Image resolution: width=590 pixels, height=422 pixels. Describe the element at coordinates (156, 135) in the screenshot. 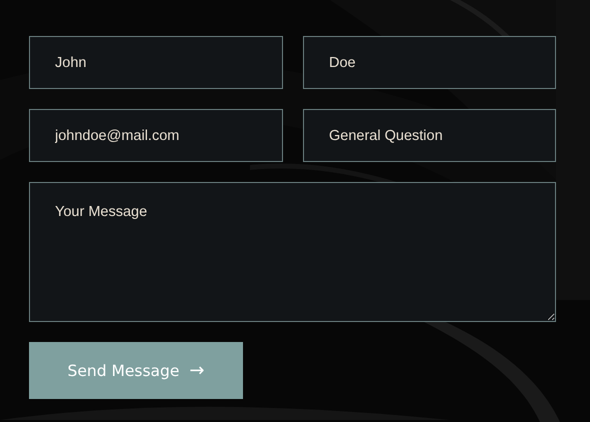

I see `input-field: johndoe@mail.com` at that location.